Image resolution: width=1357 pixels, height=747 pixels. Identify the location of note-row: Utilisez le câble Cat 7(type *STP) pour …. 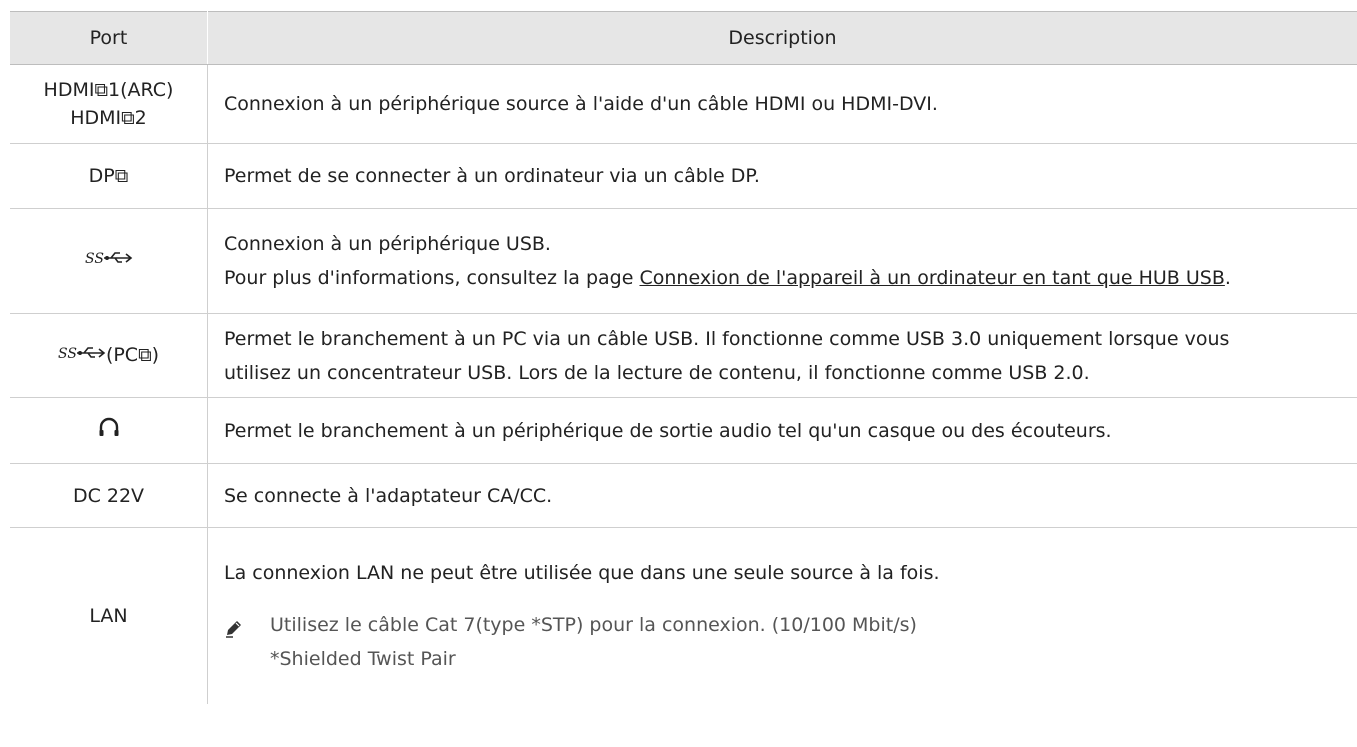
(782, 625).